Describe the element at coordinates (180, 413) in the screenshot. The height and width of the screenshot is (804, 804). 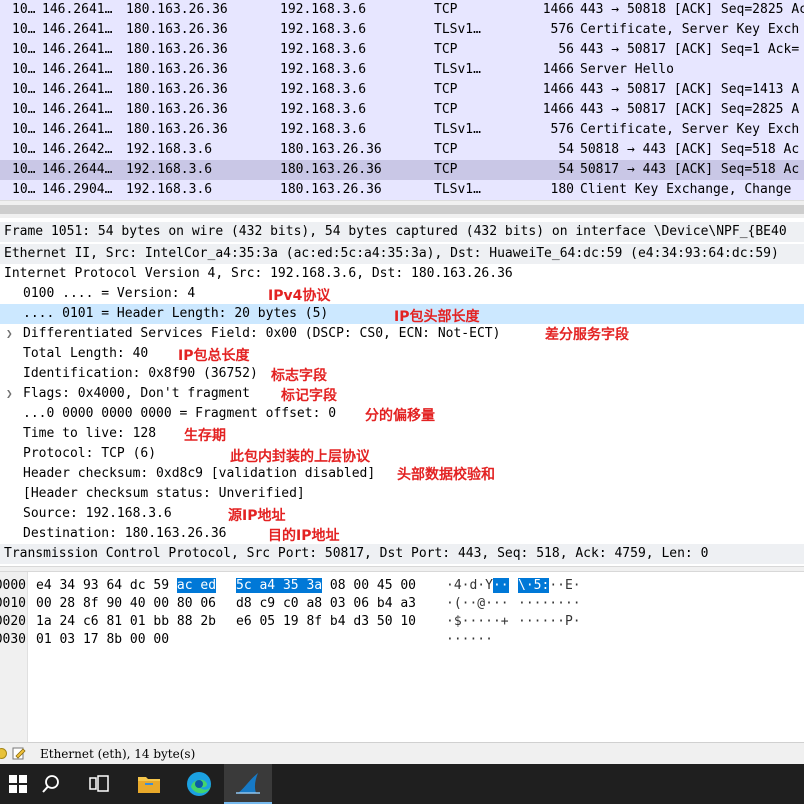
I see `detail-frag-offset-text: ...0 0000 0000 0000 = Fragment offset: 0` at that location.